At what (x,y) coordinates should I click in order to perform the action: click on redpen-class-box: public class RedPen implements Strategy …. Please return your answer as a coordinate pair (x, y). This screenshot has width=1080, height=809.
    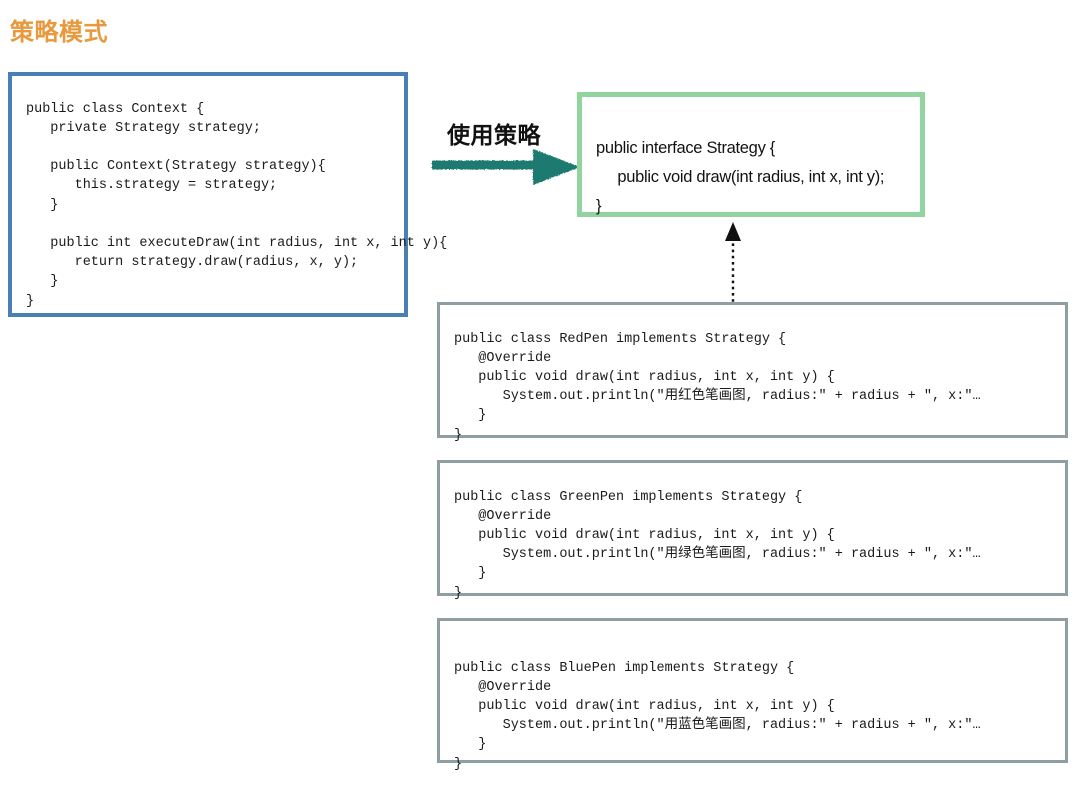
    Looking at the image, I should click on (752, 372).